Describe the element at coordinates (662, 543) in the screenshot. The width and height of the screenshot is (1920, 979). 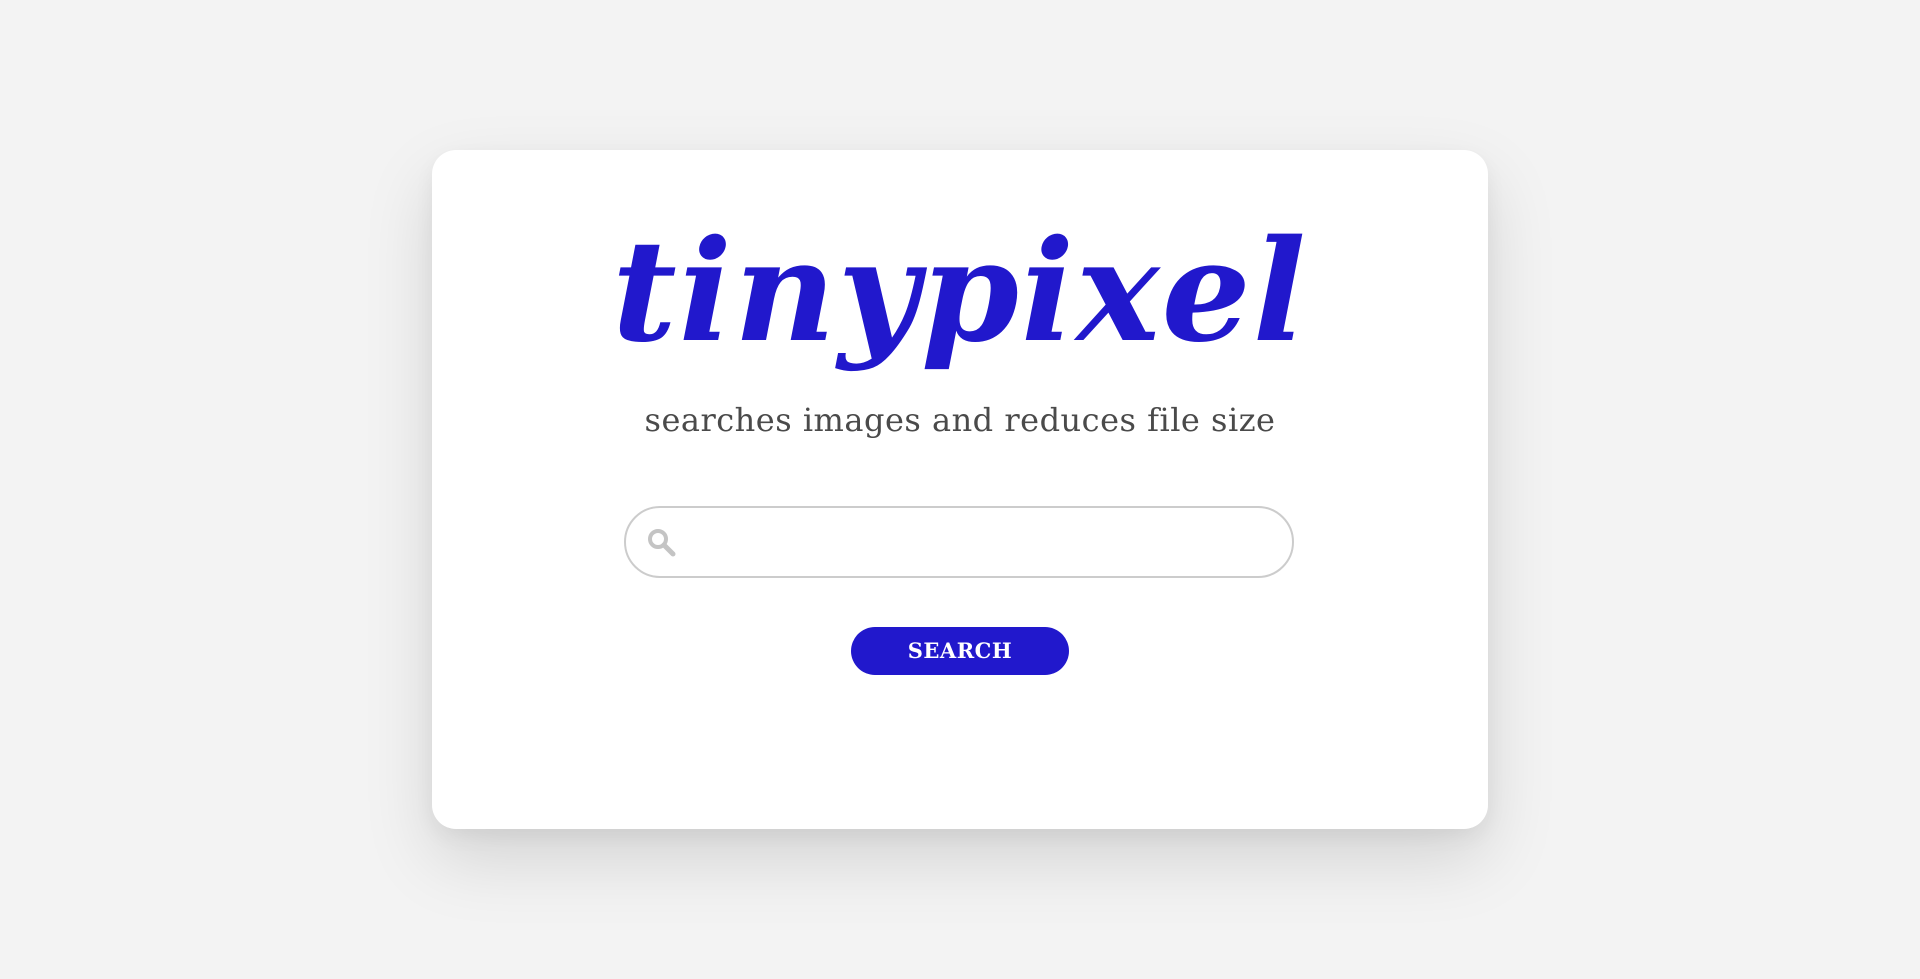
I see `search-icon` at that location.